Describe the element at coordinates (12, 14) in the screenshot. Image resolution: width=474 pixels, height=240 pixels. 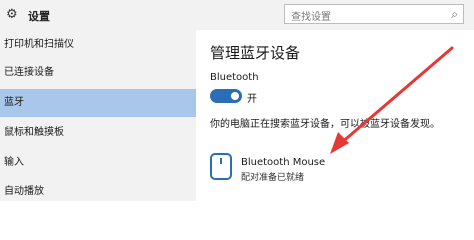
I see `gear-icon: ⚙` at that location.